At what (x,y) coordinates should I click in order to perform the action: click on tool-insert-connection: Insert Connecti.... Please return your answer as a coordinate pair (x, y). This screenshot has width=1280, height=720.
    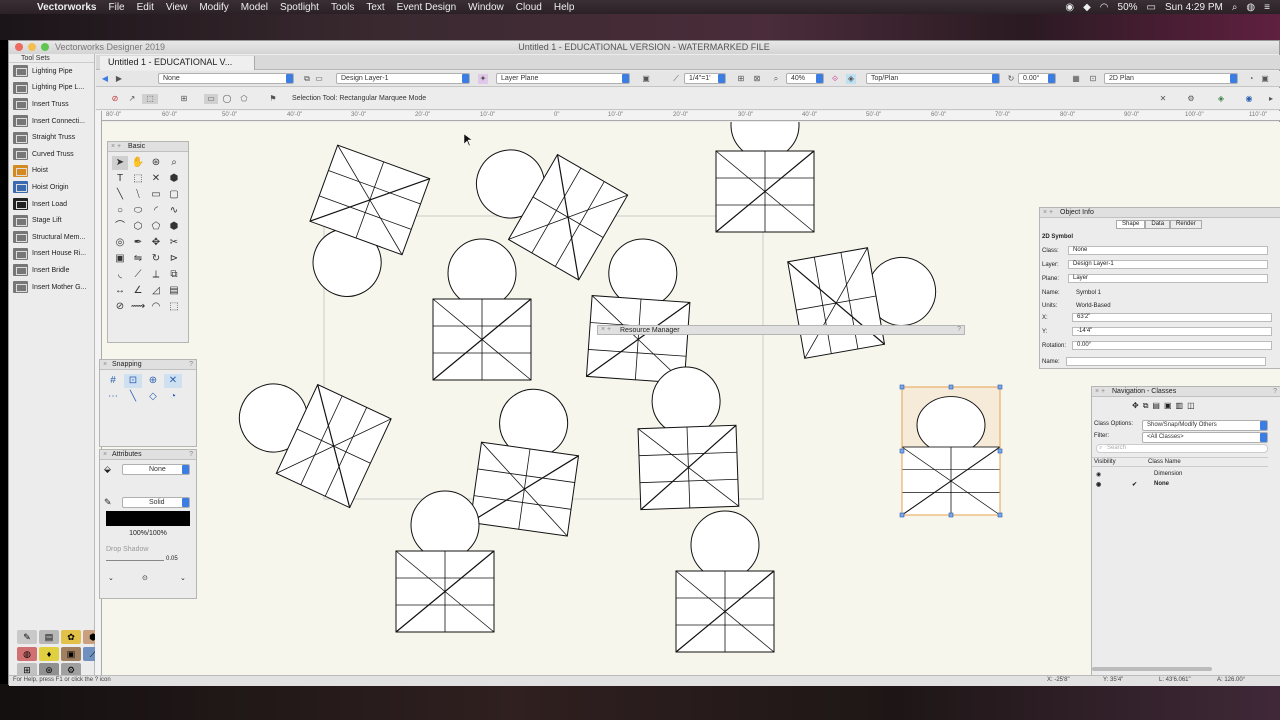
    Looking at the image, I should click on (51, 121).